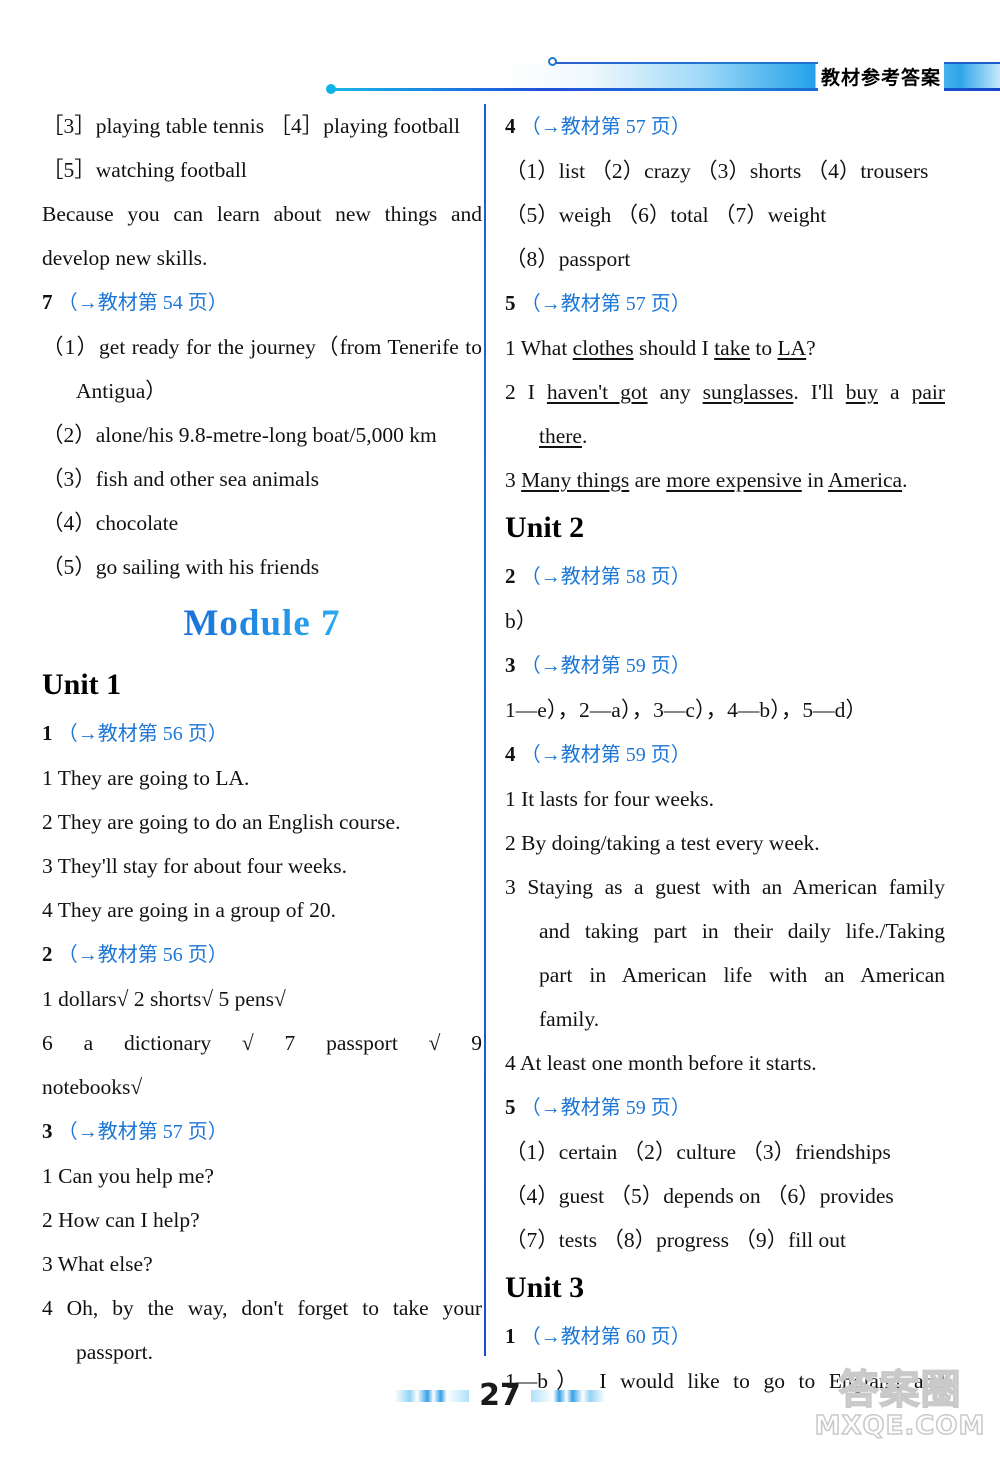 The image size is (1000, 1459). I want to click on page-header: 教材参考答案, so click(500, 50).